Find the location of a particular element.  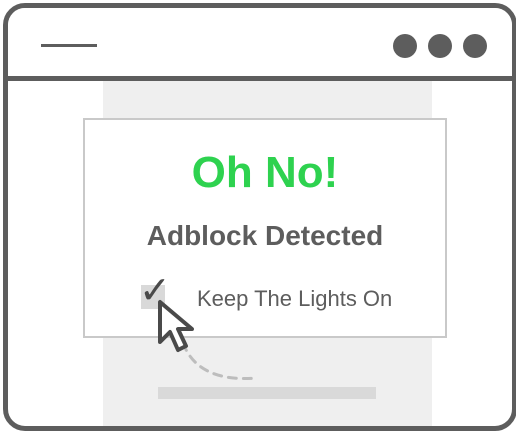

menu-line-icon is located at coordinates (69, 45).